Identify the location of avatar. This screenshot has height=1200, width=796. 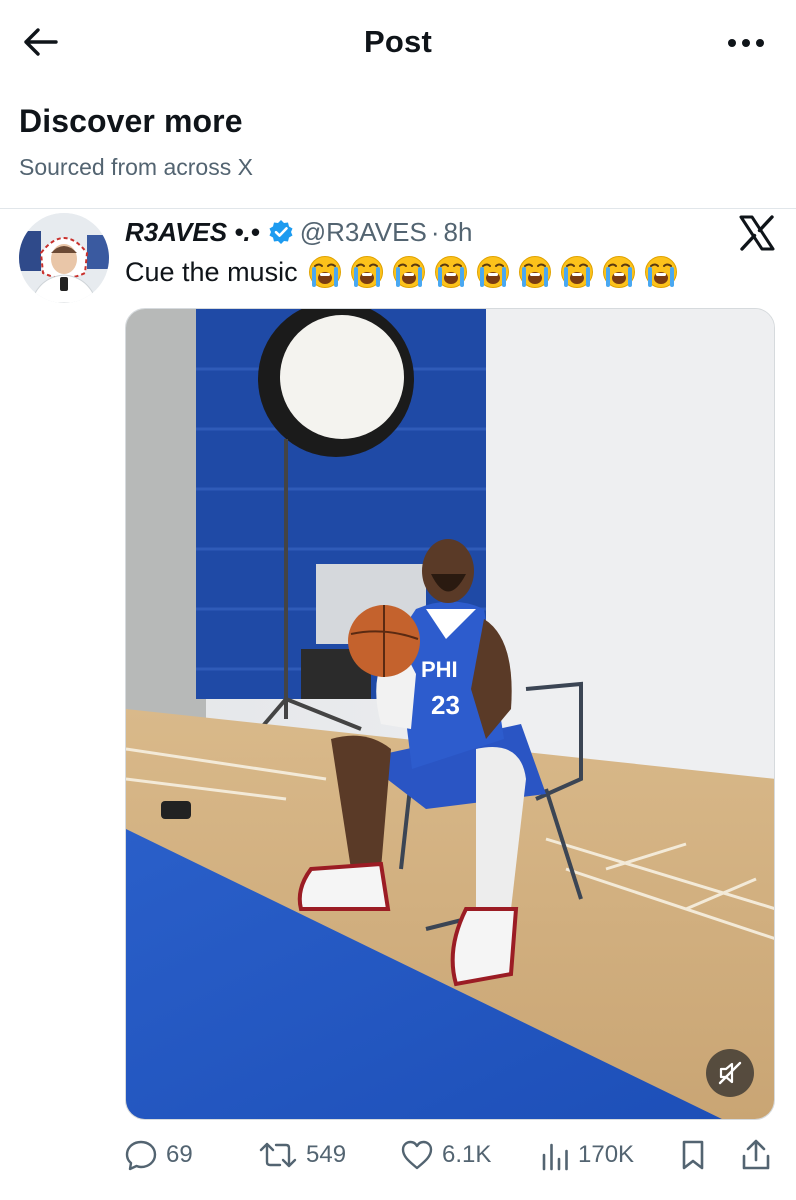
(64, 258).